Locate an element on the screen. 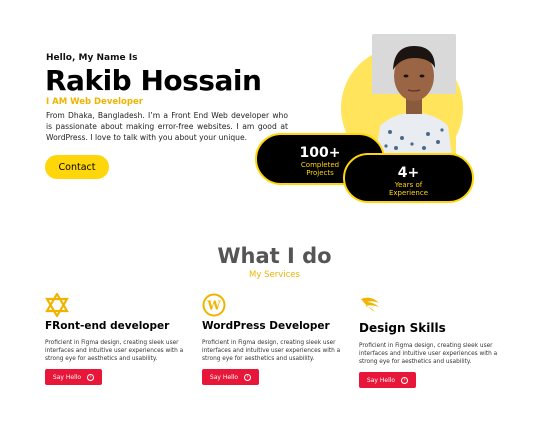 This screenshot has width=549, height=423. service-title: WordPress Developer is located at coordinates (266, 326).